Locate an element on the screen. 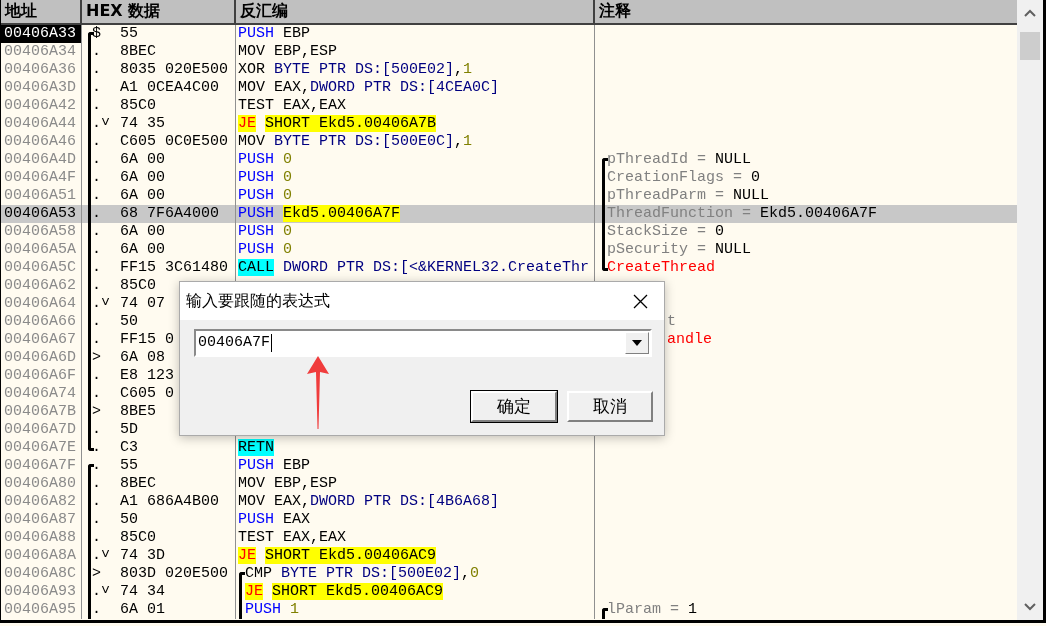 This screenshot has width=1046, height=626. column-header: 注释 is located at coordinates (615, 11).